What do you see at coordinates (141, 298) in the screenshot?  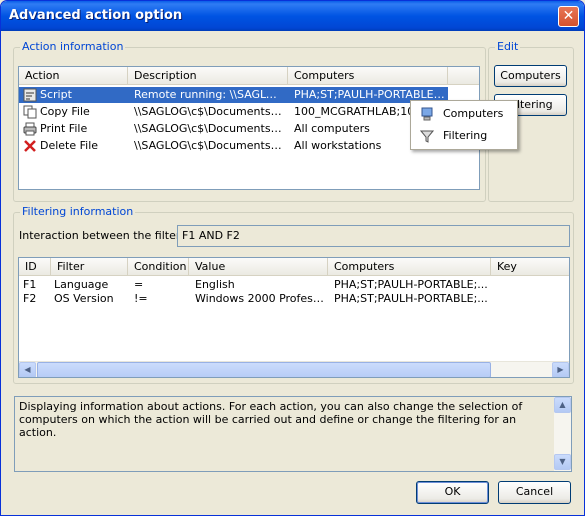 I see `filter-condition: !=` at bounding box center [141, 298].